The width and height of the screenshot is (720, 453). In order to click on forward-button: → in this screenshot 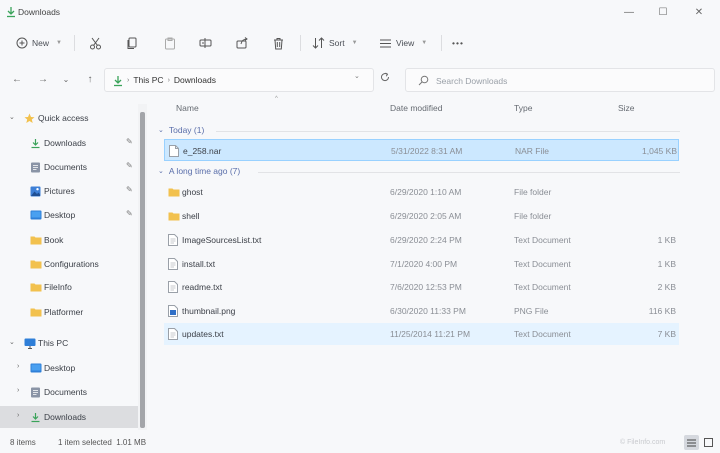, I will do `click(43, 79)`.